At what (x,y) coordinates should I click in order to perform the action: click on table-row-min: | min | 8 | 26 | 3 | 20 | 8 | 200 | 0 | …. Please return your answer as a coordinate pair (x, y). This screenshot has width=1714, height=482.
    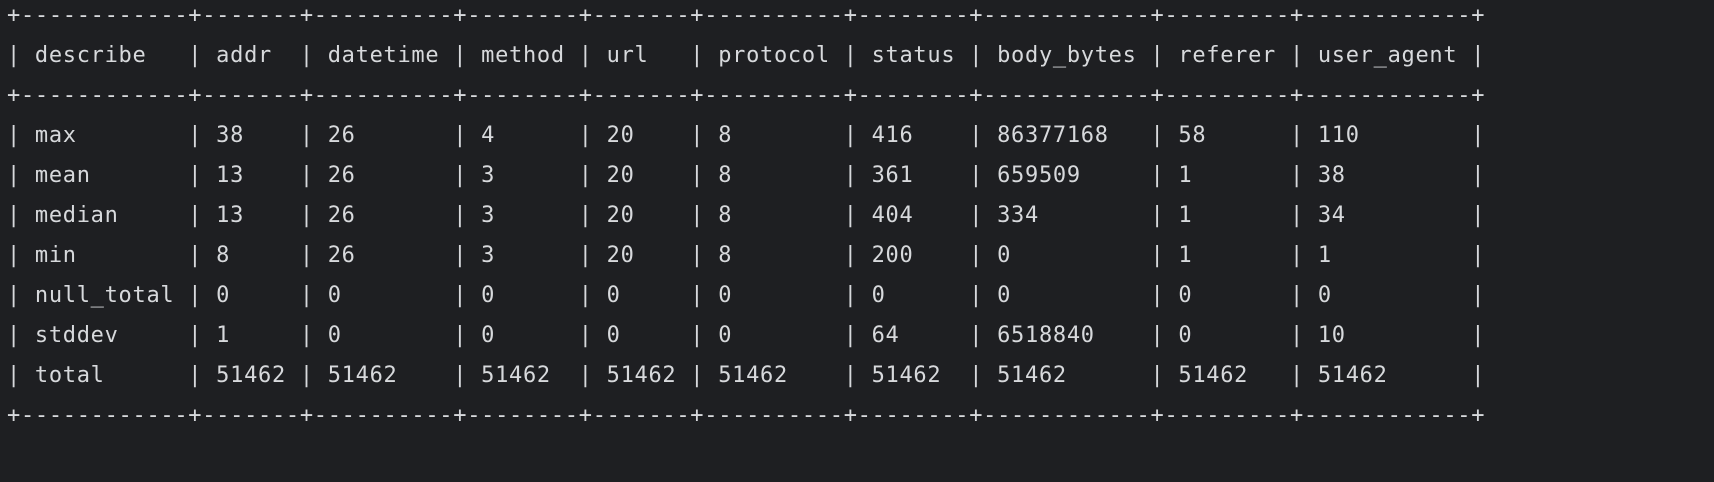
    Looking at the image, I should click on (746, 255).